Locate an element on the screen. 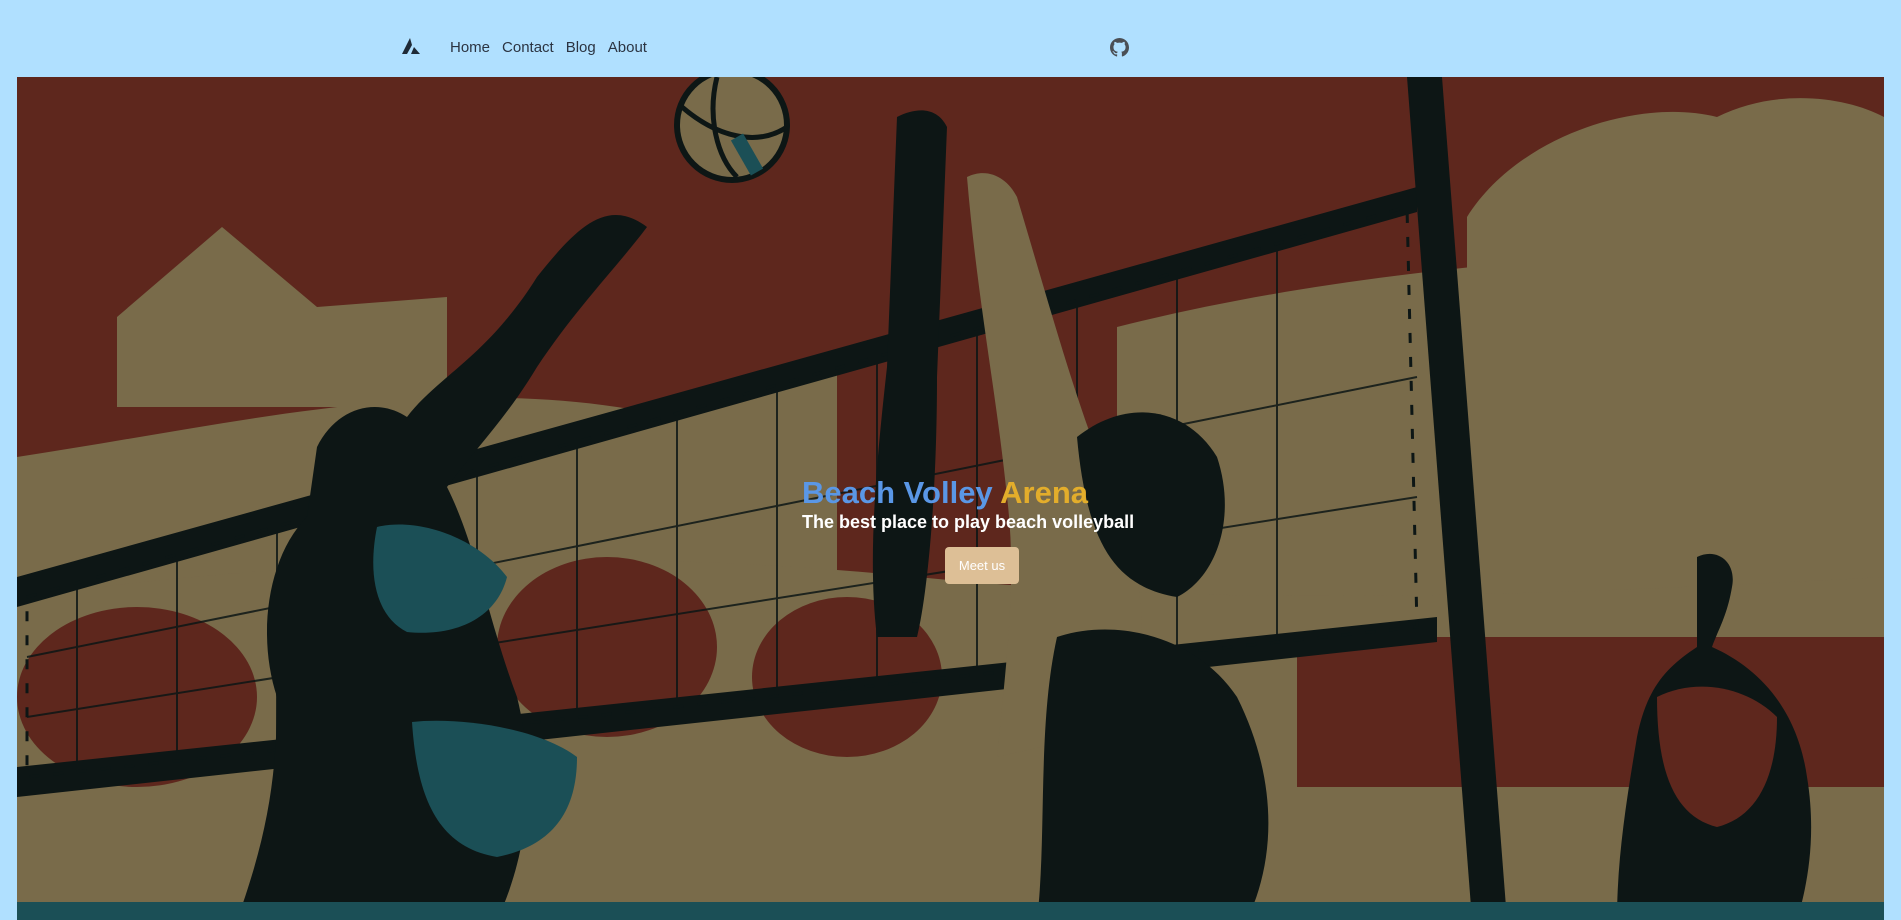  github-icon is located at coordinates (1119, 47).